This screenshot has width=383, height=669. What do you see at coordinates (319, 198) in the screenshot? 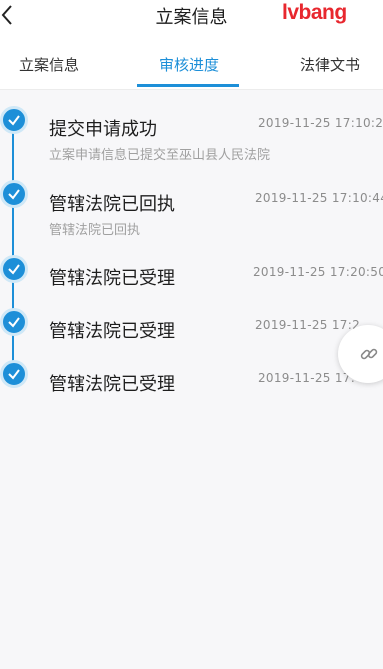
I see `timeline-item-time: 2019-11-25 17:10:44` at bounding box center [319, 198].